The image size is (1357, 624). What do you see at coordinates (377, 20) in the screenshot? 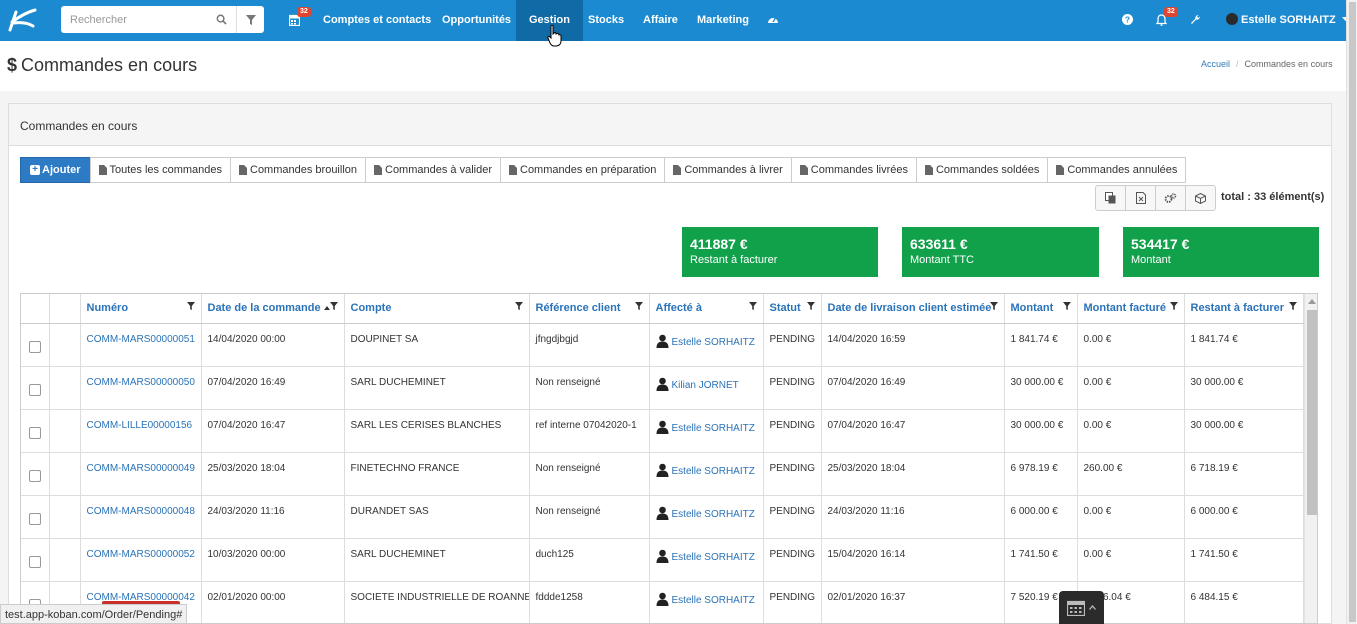
I see `nav-comptes-contacts: Comptes et contacts` at bounding box center [377, 20].